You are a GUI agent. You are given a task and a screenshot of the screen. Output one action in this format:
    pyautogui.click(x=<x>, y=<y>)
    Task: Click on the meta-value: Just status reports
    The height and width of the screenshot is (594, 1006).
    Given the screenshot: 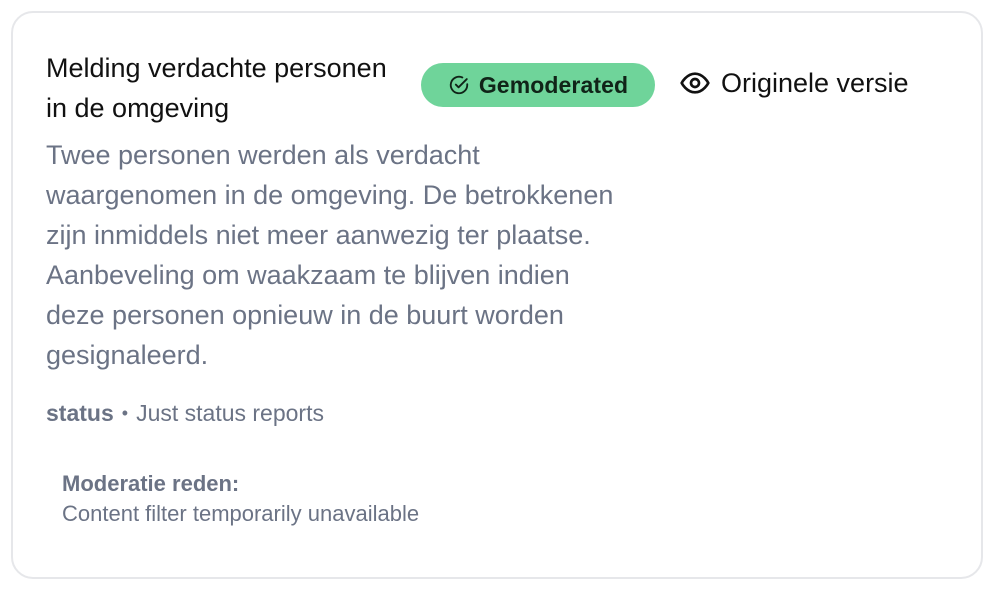 What is the action you would take?
    pyautogui.click(x=230, y=413)
    